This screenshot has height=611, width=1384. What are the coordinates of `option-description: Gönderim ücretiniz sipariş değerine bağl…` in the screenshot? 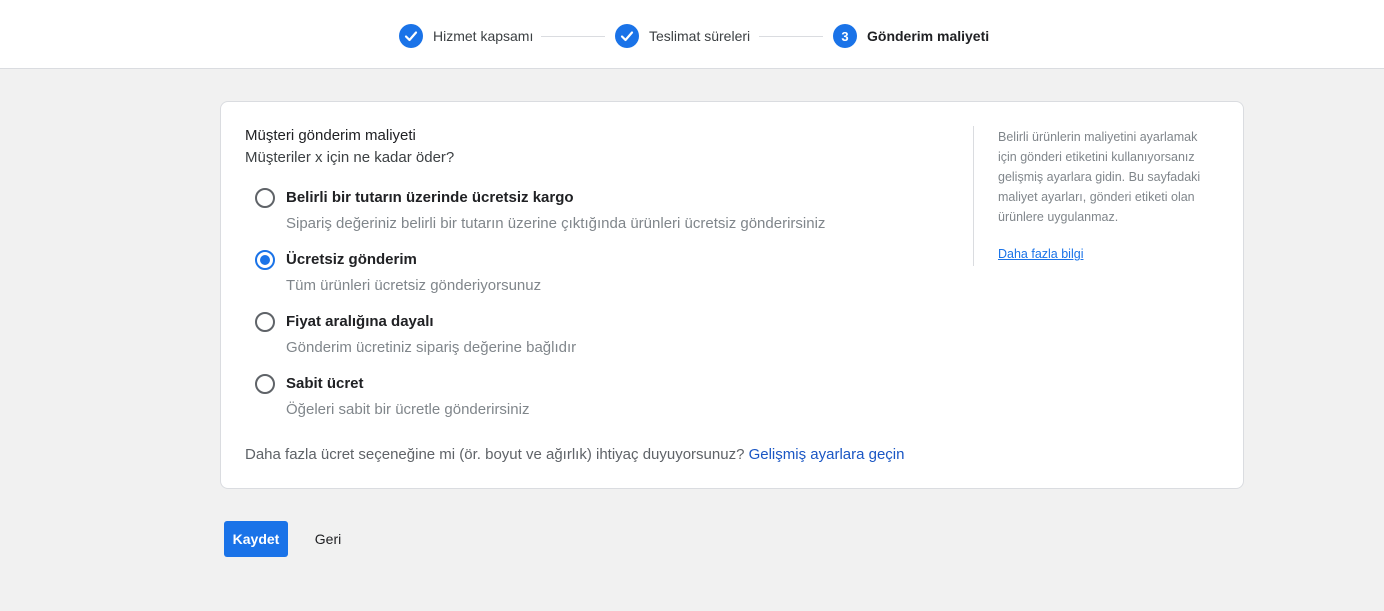 It's located at (431, 347).